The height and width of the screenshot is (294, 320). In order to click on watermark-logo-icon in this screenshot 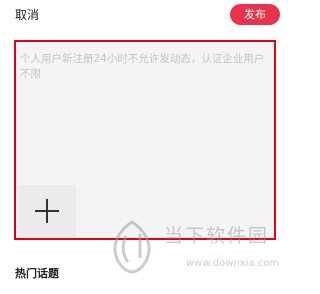, I will do `click(132, 247)`.